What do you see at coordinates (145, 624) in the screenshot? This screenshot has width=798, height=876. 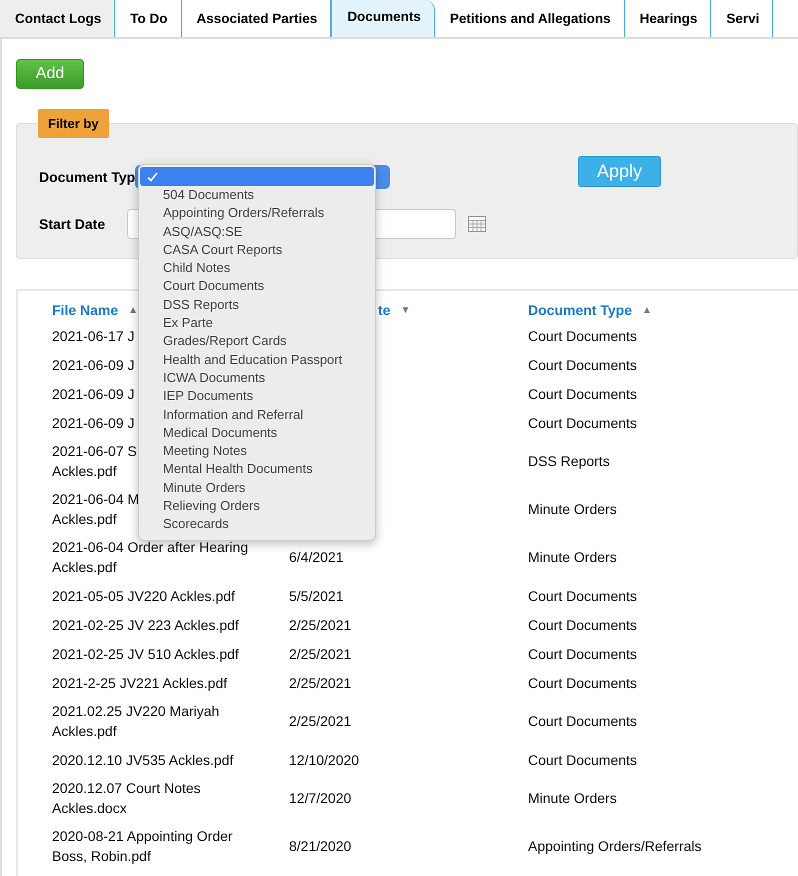 I see `table-cell: 2021-02-25 JV 223 Ackles.pdf` at bounding box center [145, 624].